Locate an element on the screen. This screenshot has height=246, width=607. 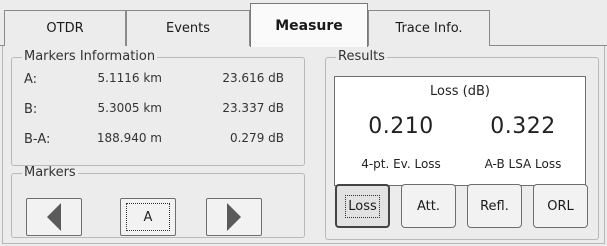
results-title: Loss (dB) is located at coordinates (460, 91).